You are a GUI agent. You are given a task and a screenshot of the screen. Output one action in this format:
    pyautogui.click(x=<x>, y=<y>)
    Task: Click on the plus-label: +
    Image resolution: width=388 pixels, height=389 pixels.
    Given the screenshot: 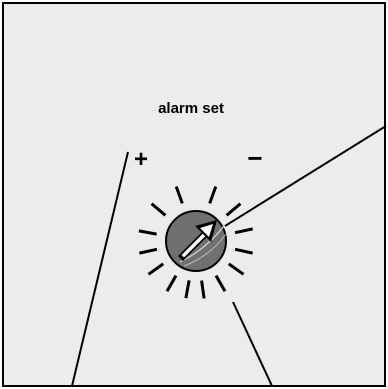 What is the action you would take?
    pyautogui.click(x=141, y=159)
    